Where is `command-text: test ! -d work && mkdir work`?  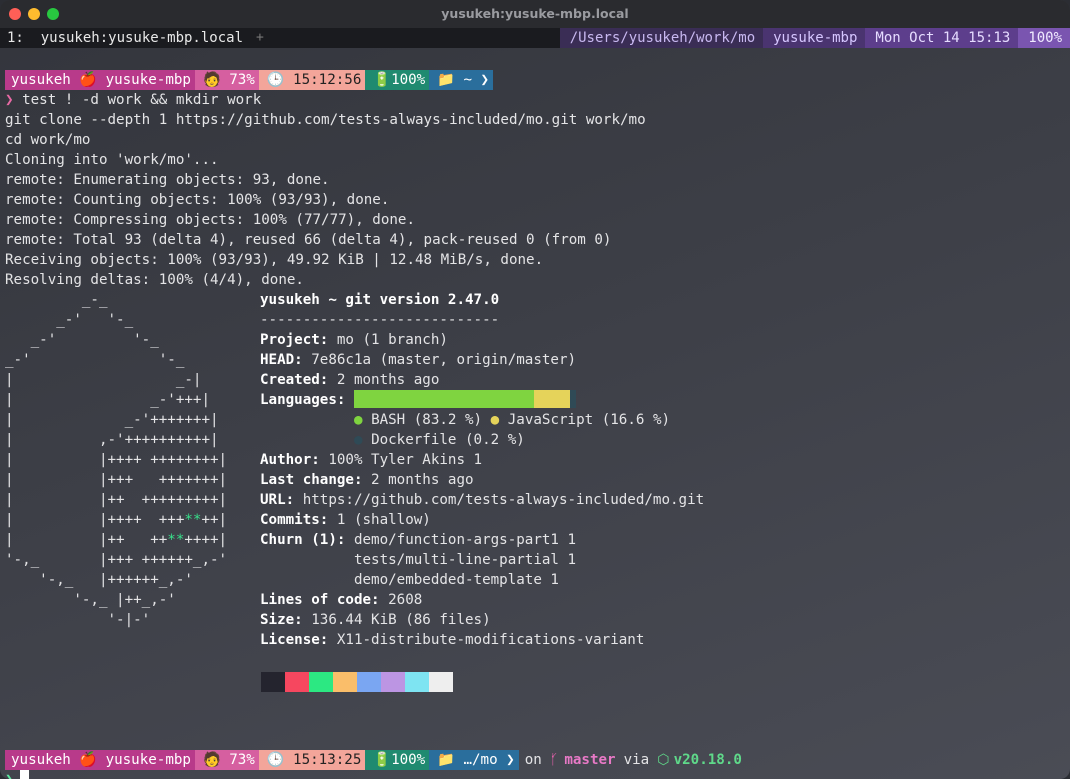 command-text: test ! -d work && mkdir work is located at coordinates (142, 100).